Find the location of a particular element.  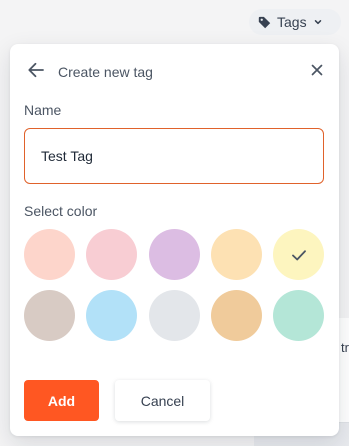

select-color-label: Select color is located at coordinates (61, 211).